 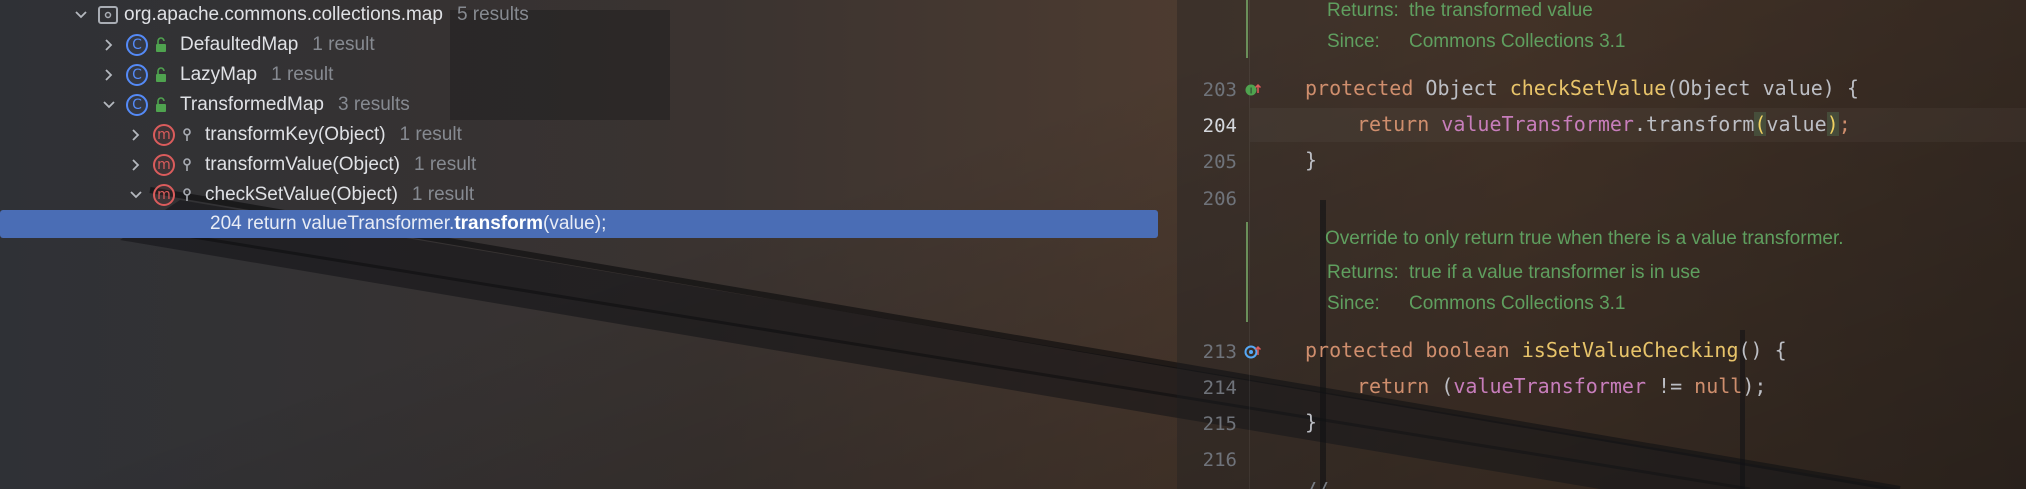 What do you see at coordinates (575, 223) in the screenshot?
I see `usage-suffix: (value);` at bounding box center [575, 223].